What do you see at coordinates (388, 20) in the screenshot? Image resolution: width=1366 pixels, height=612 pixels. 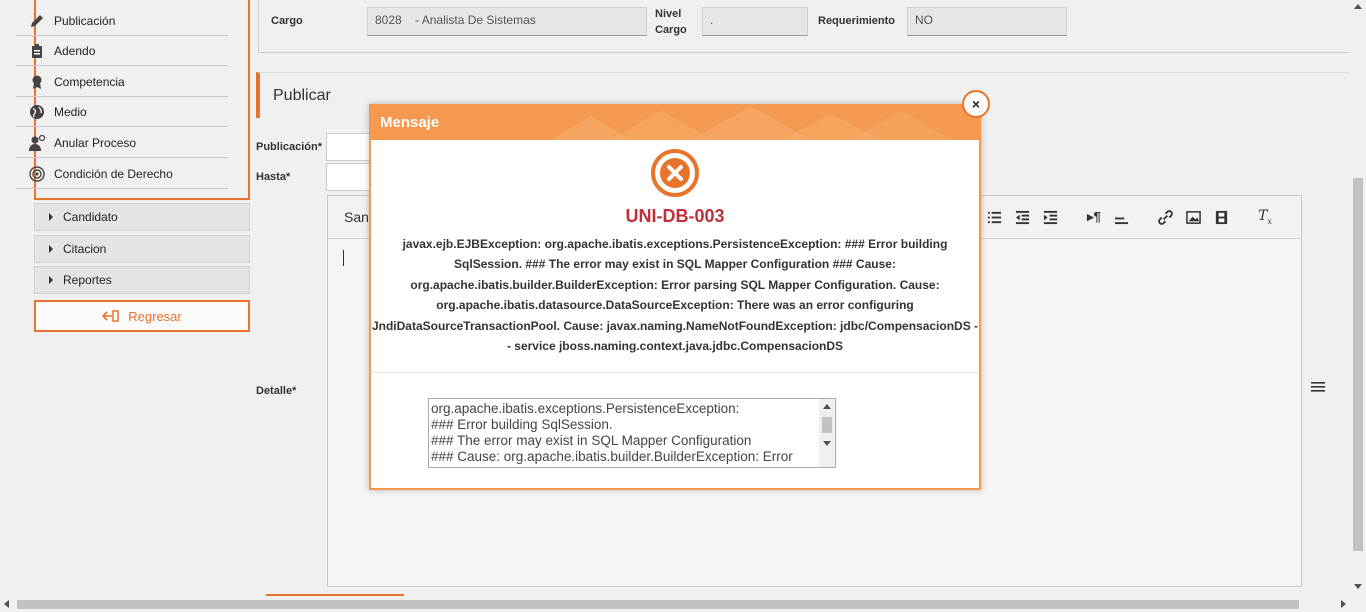 I see `cargo-code: 8028` at bounding box center [388, 20].